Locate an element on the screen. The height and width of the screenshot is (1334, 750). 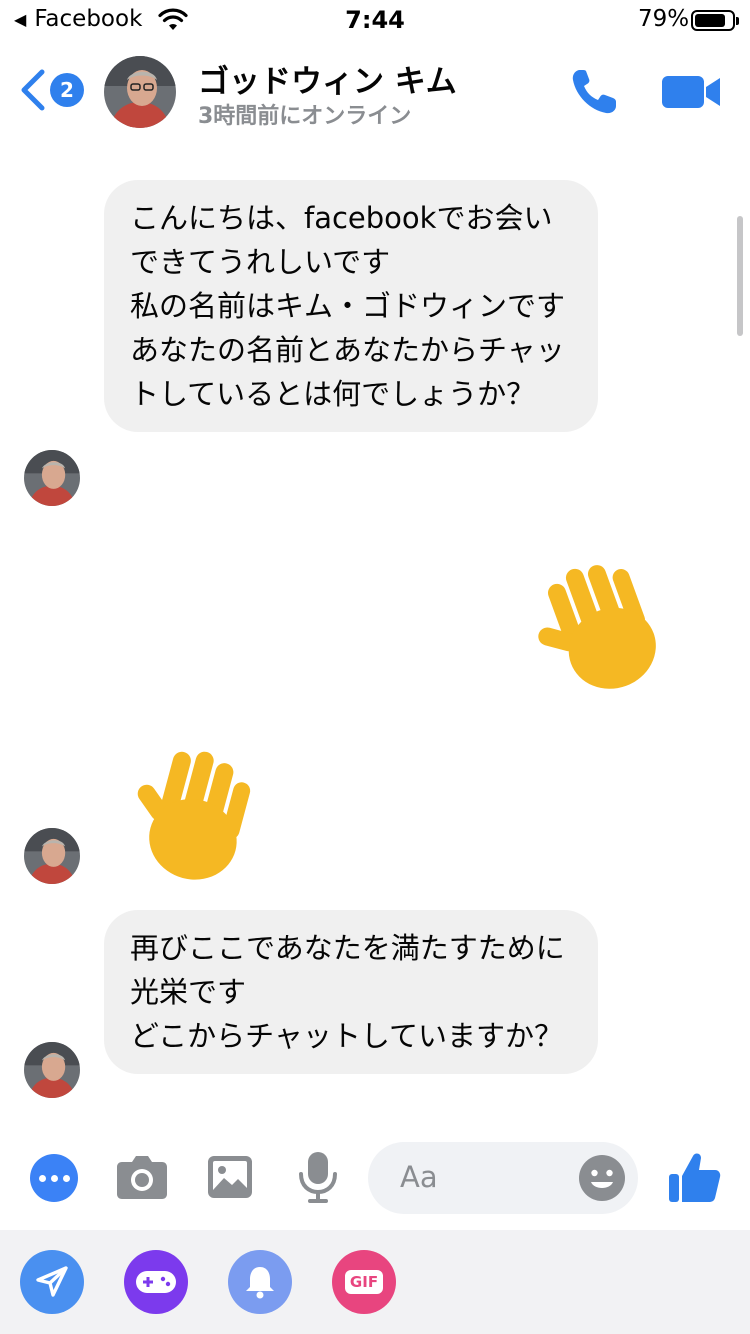
return-app-label: Facebook is located at coordinates (88, 19).